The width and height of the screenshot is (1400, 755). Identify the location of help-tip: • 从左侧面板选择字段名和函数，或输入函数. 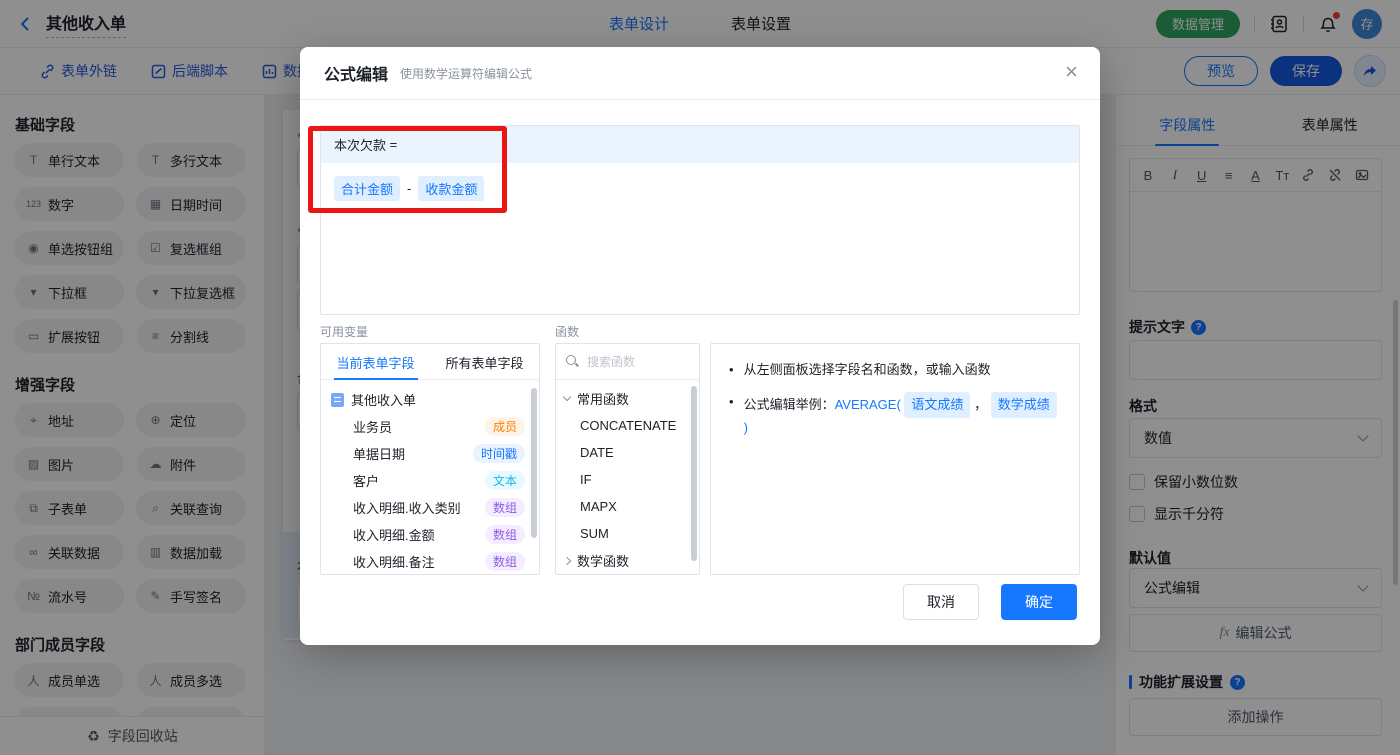
(860, 369).